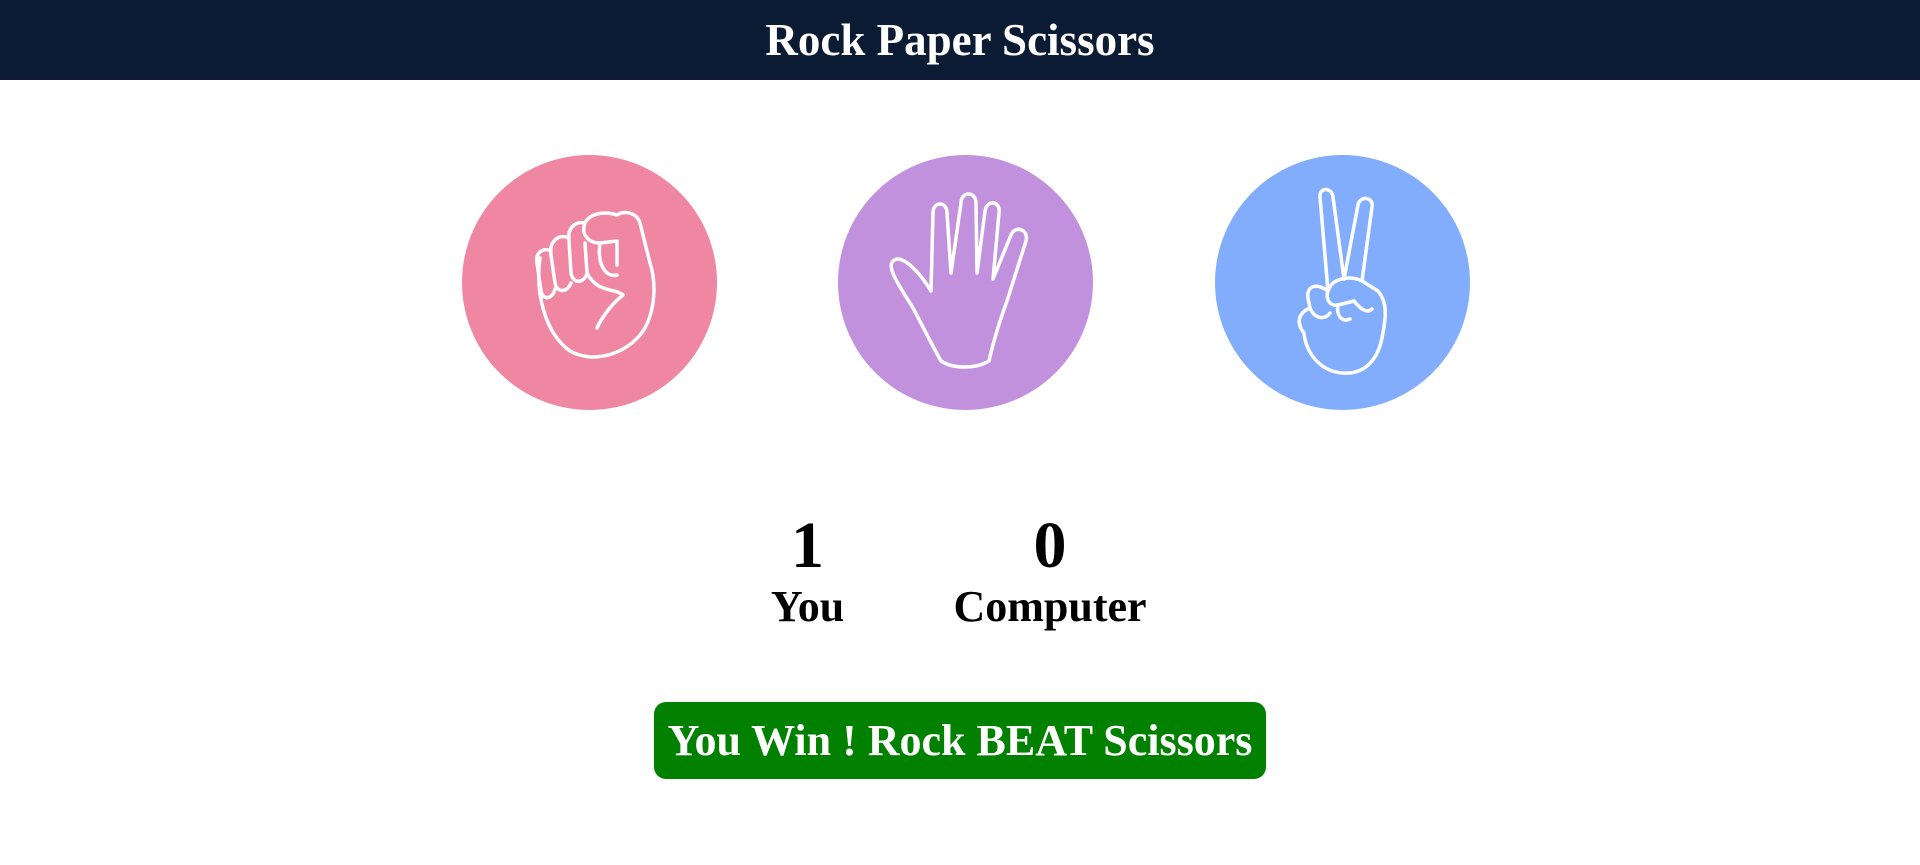  What do you see at coordinates (595, 284) in the screenshot?
I see `fist-icon` at bounding box center [595, 284].